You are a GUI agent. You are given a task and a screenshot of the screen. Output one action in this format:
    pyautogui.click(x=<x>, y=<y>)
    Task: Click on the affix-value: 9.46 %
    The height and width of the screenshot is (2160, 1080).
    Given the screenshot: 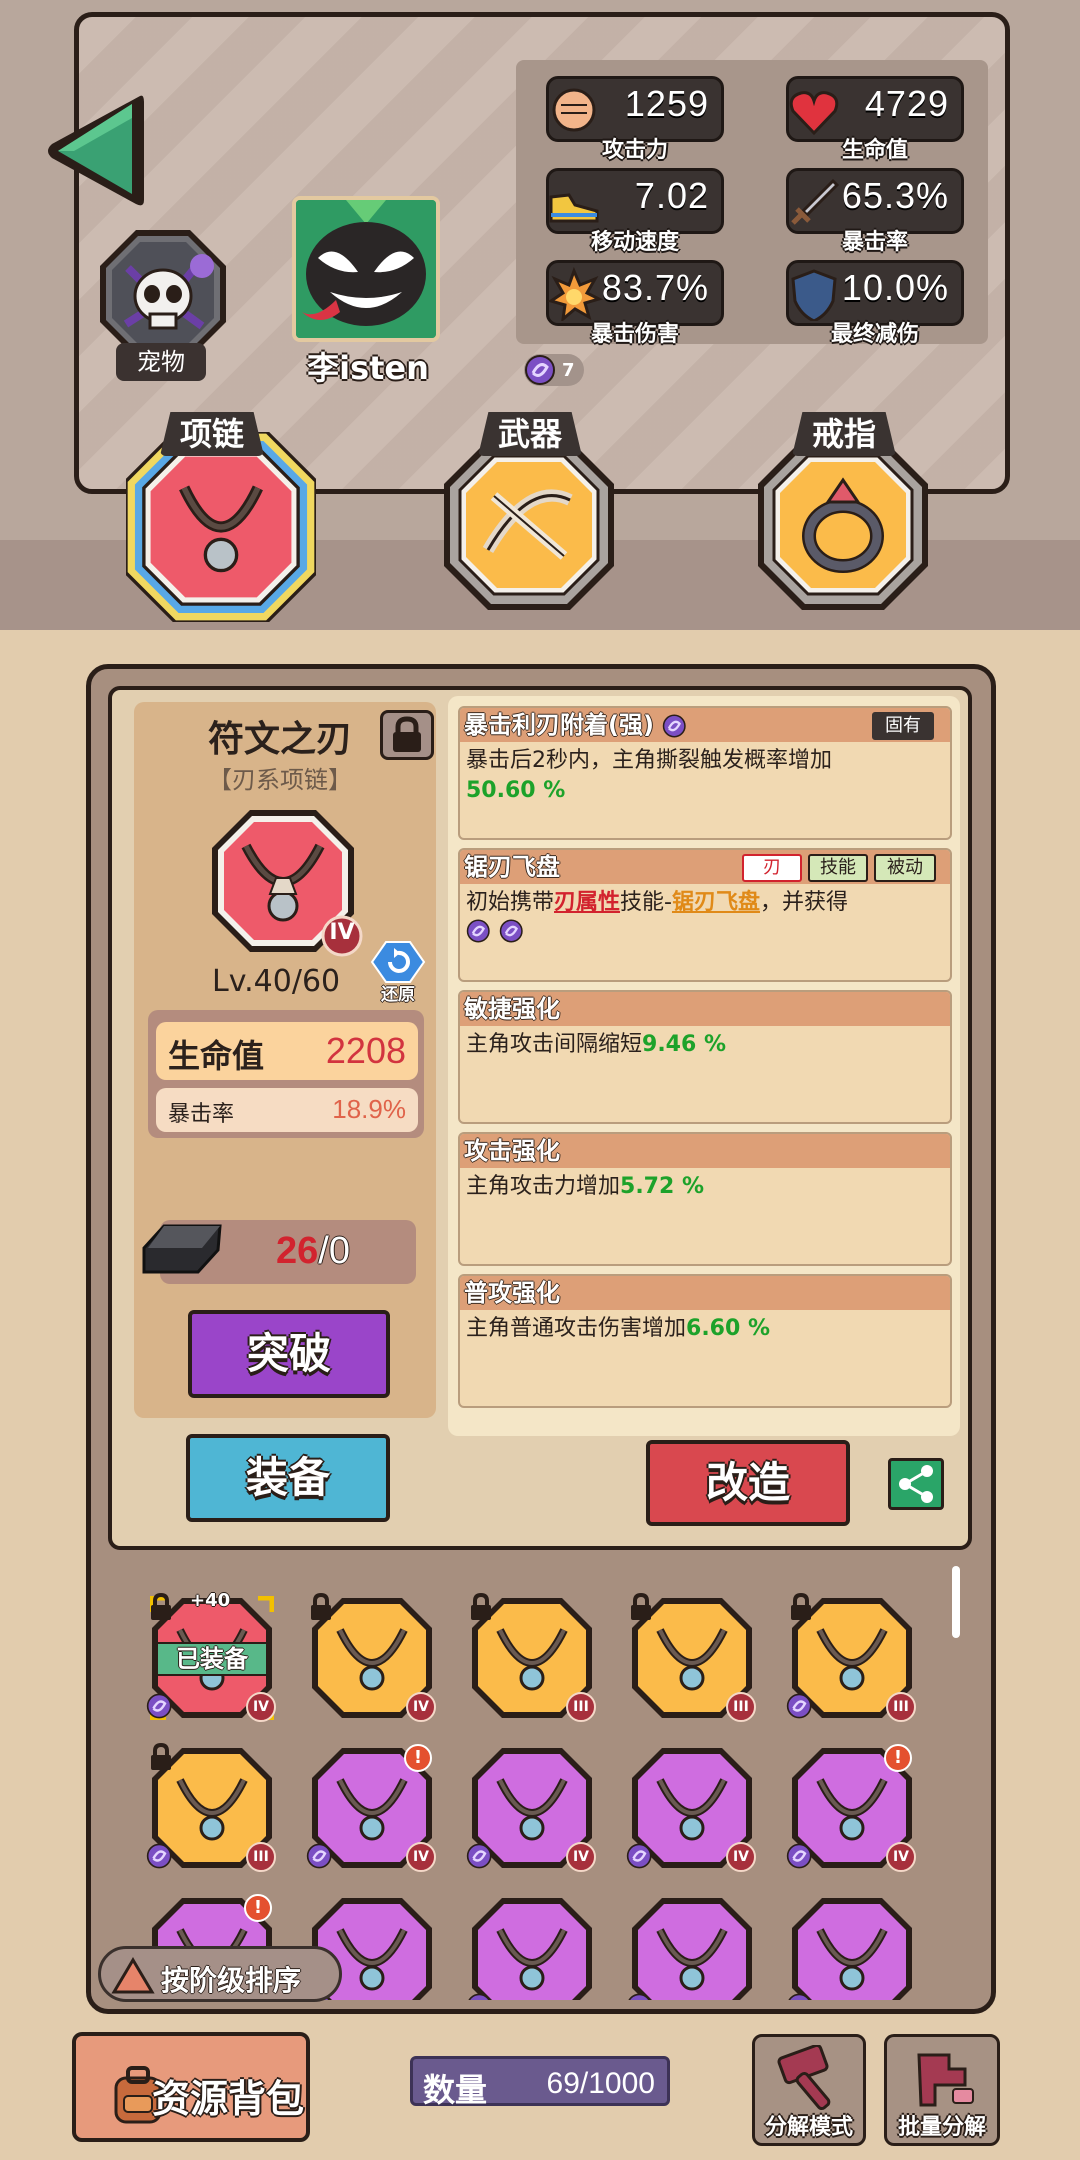 What is the action you would take?
    pyautogui.click(x=684, y=1044)
    